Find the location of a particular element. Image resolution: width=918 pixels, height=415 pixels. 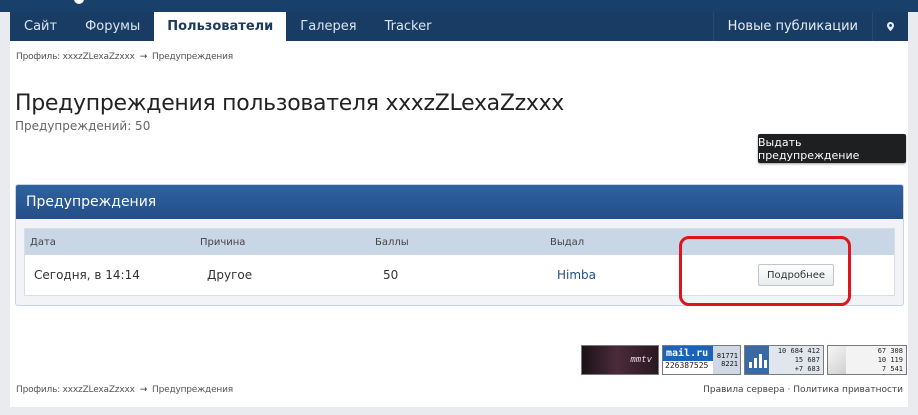

column-reason: Причина is located at coordinates (223, 242).